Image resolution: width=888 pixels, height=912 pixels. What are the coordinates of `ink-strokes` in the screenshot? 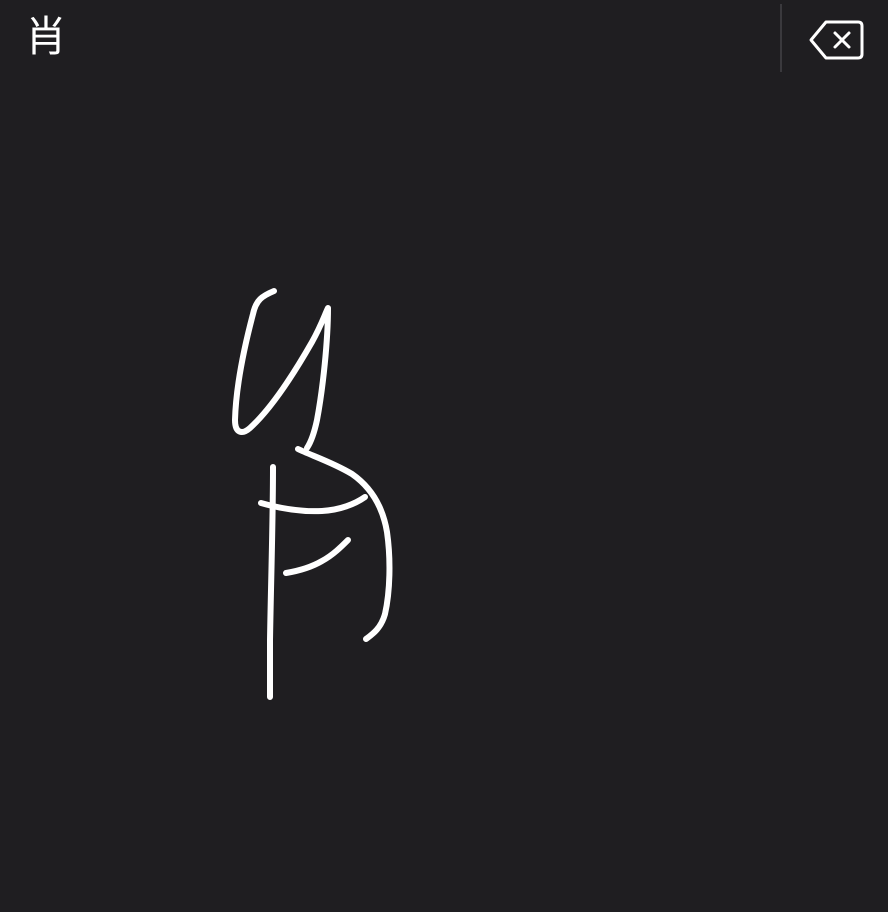 It's located at (312, 494).